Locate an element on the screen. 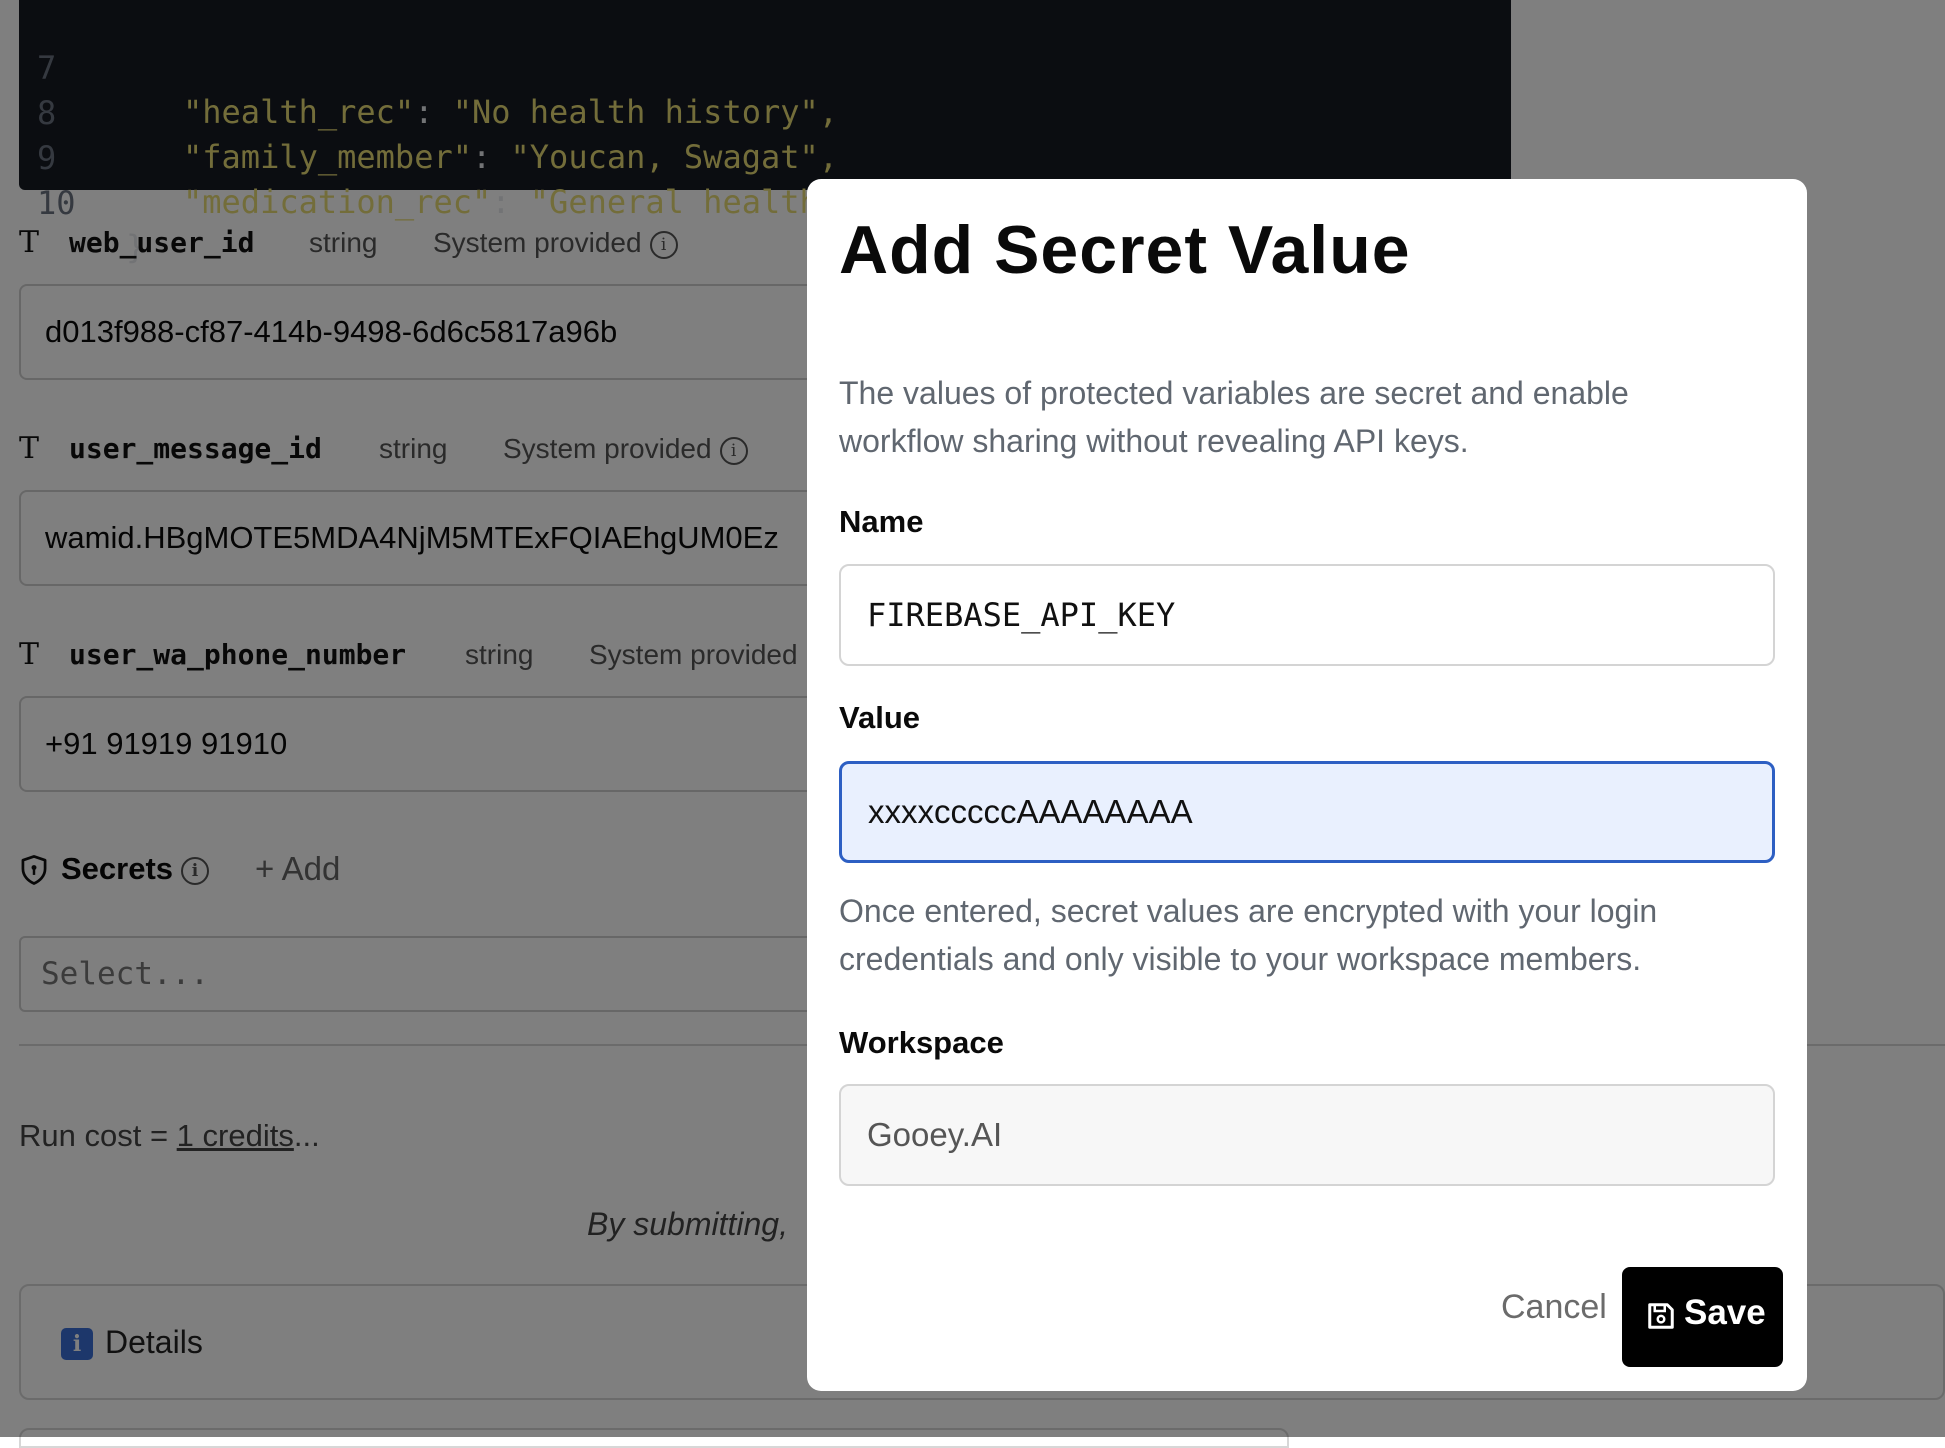 Image resolution: width=1945 pixels, height=1448 pixels. save-label: Save is located at coordinates (1725, 1312).